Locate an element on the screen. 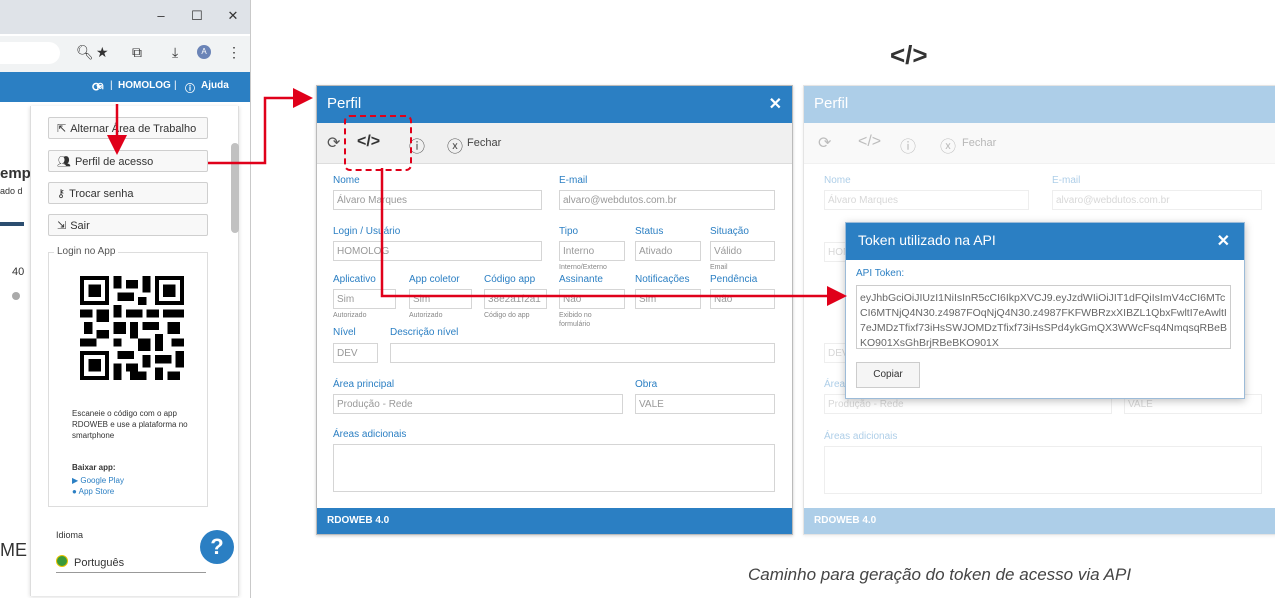 The width and height of the screenshot is (1275, 598). arrow-to-token is located at coordinates (613, 237).